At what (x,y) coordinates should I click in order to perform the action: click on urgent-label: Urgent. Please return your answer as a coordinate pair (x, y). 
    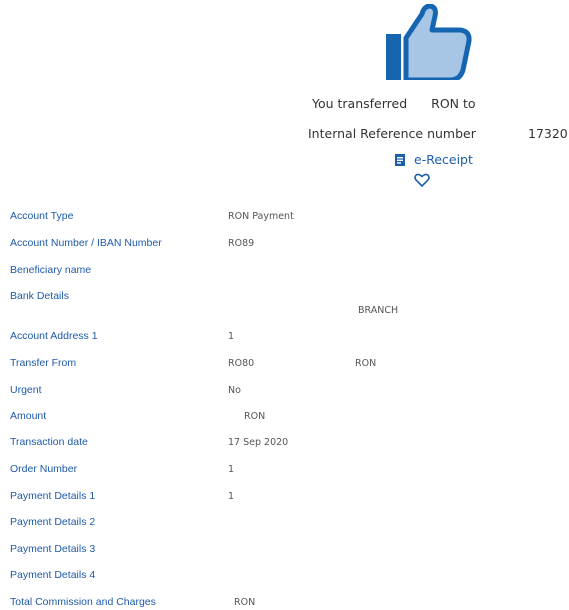
    Looking at the image, I should click on (26, 390).